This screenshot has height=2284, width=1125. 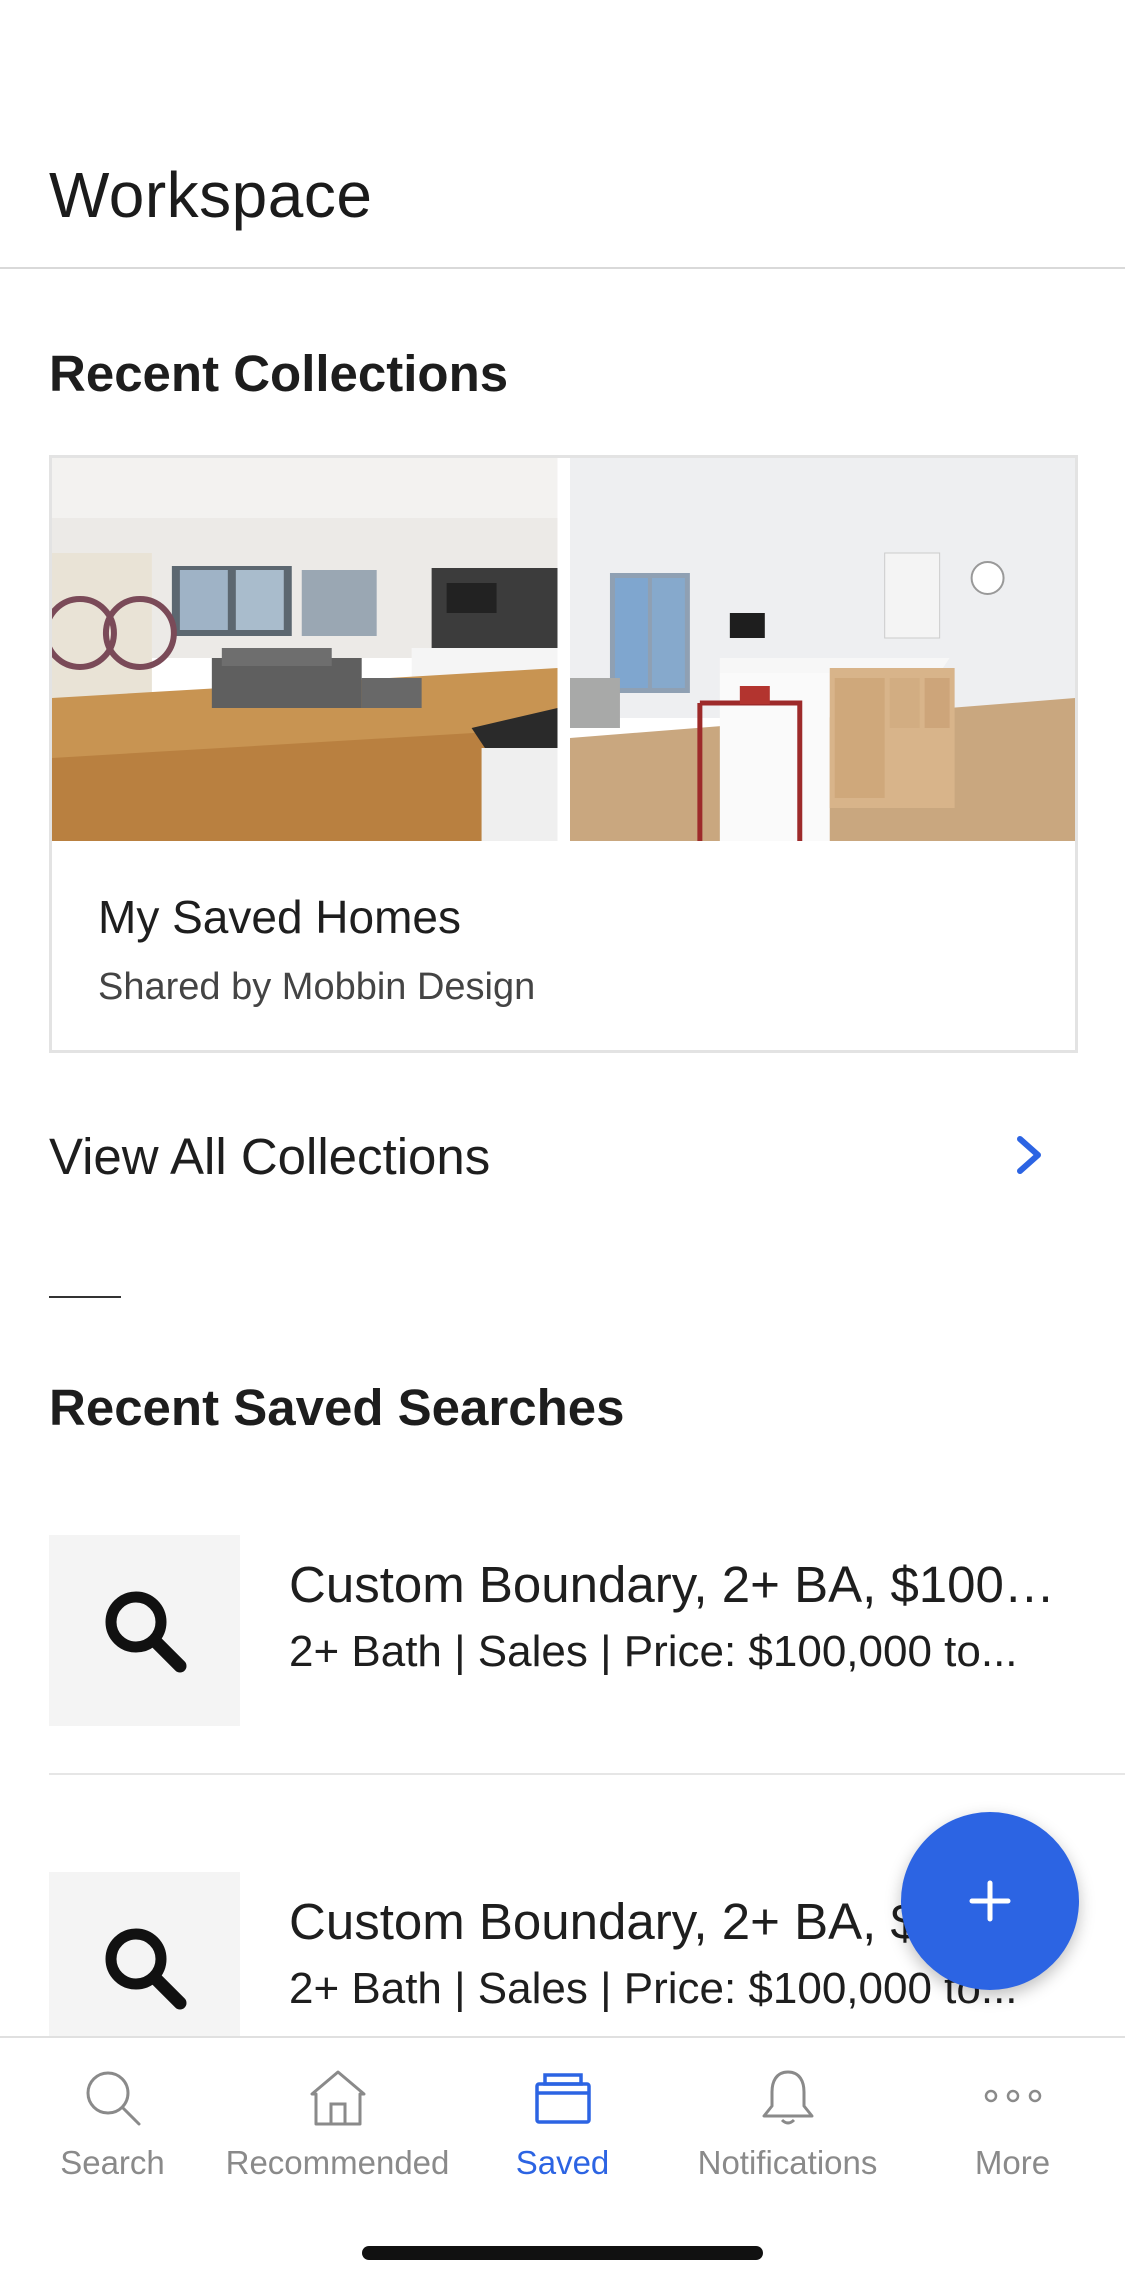 I want to click on tab-more: More, so click(x=1012, y=2123).